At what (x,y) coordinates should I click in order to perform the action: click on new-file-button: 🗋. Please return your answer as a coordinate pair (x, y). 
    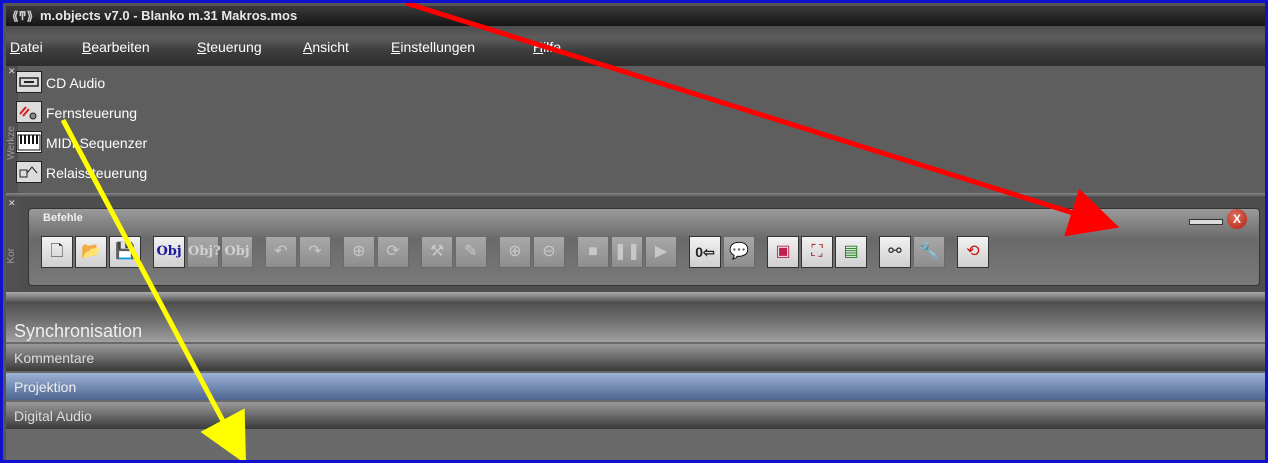
    Looking at the image, I should click on (57, 252).